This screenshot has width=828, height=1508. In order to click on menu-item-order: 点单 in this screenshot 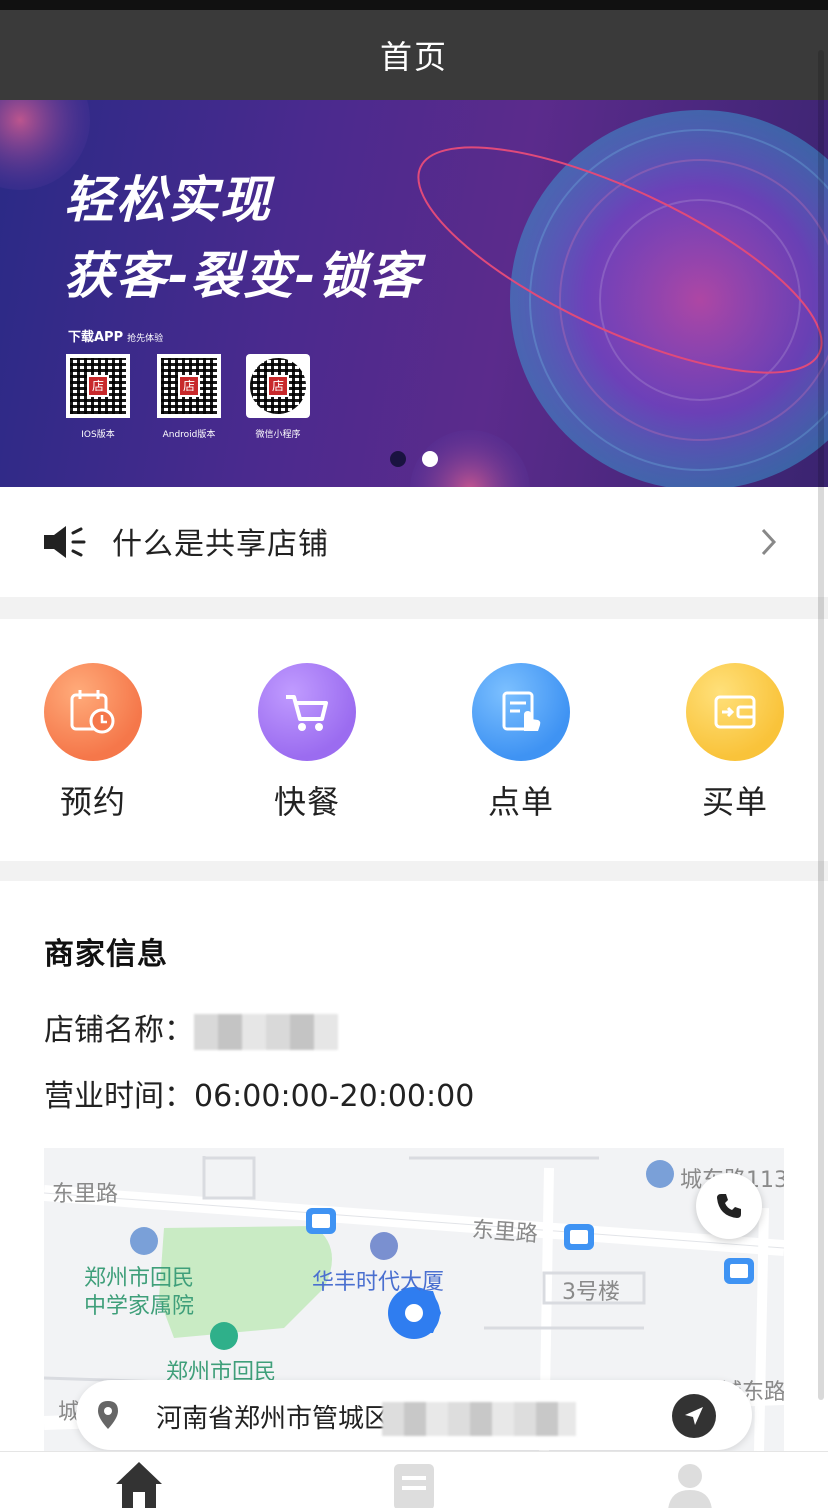, I will do `click(521, 743)`.